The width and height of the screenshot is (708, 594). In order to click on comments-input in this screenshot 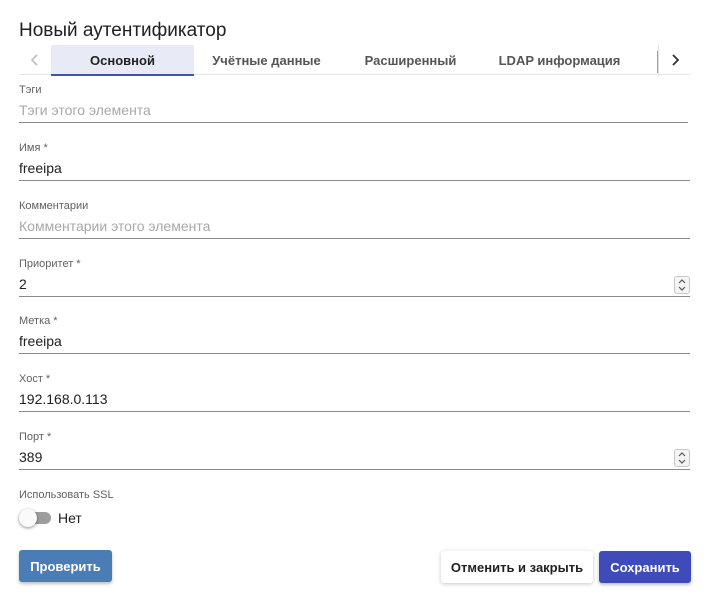, I will do `click(354, 226)`.